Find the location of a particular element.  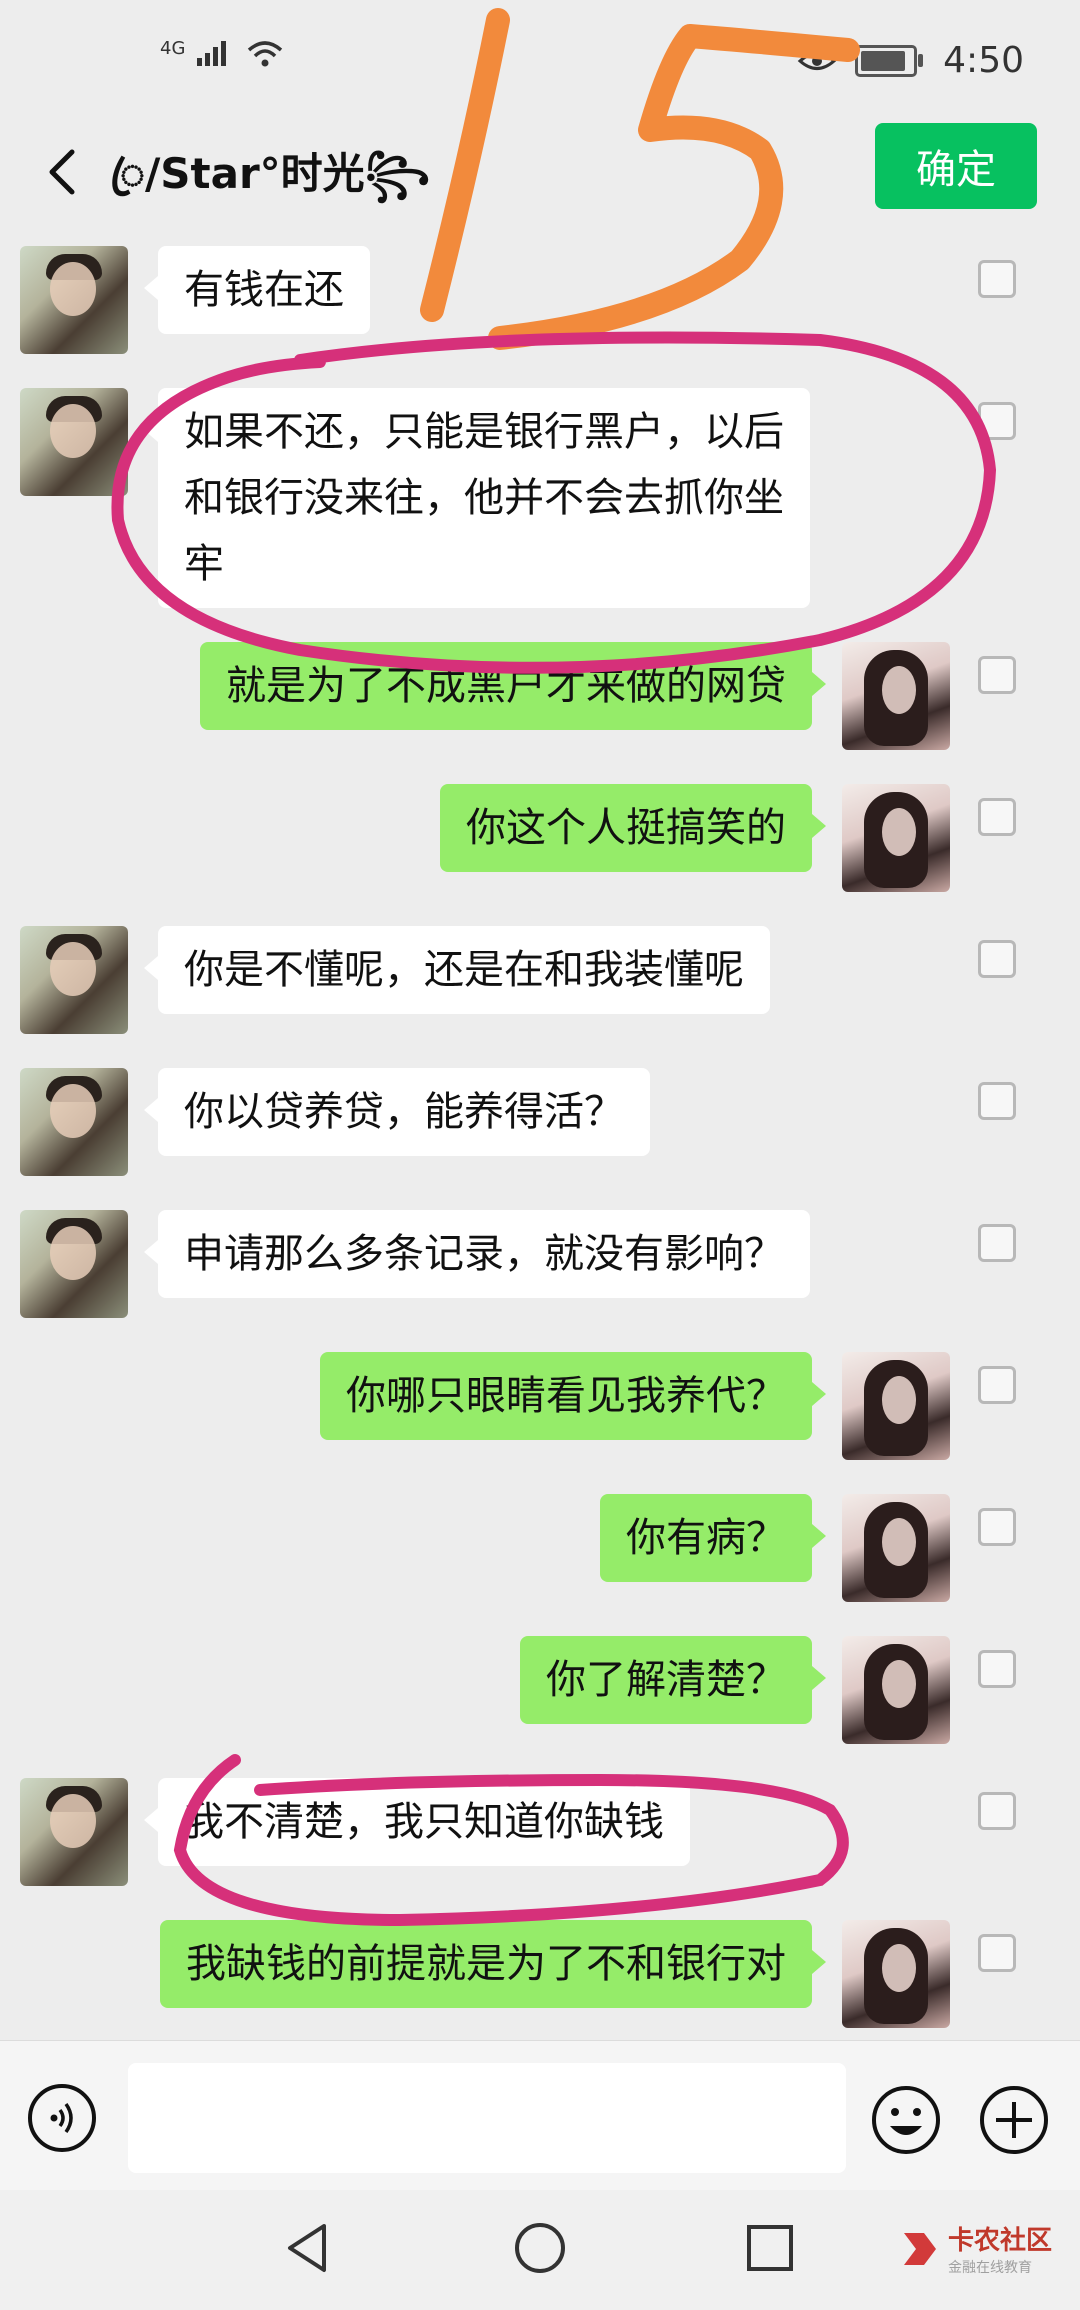

back-arrow-icon is located at coordinates (64, 172).